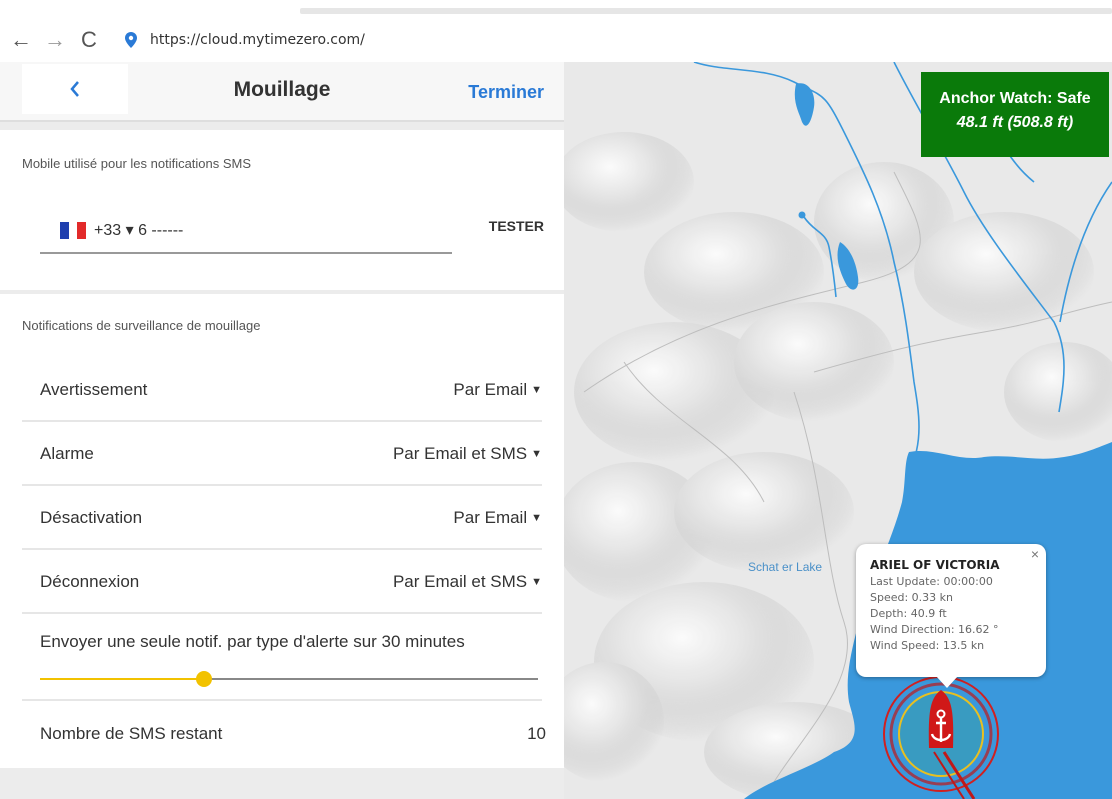  I want to click on browser-tab-strip, so click(556, 9).